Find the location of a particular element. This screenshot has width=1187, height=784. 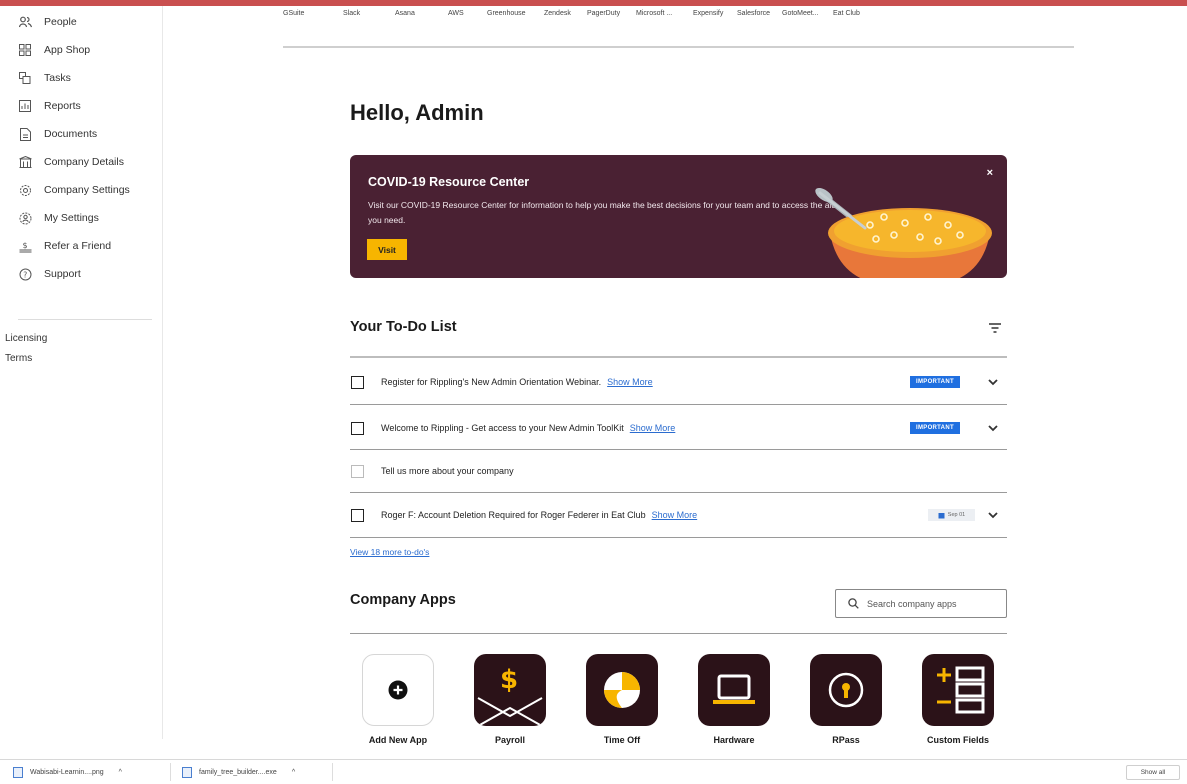

sidebar-item-documents: Documents is located at coordinates (57, 134).